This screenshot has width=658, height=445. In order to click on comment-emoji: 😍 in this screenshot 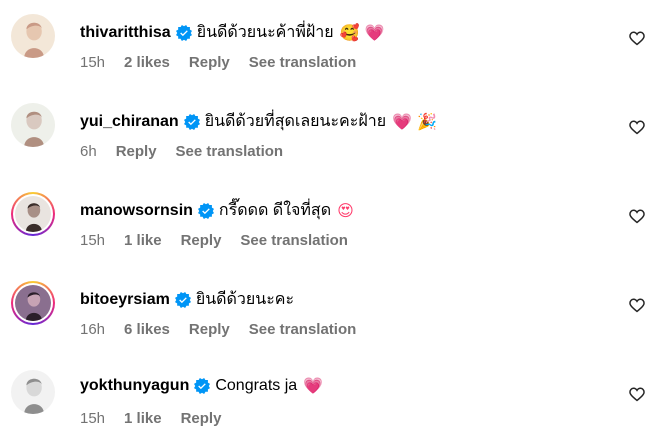, I will do `click(345, 210)`.